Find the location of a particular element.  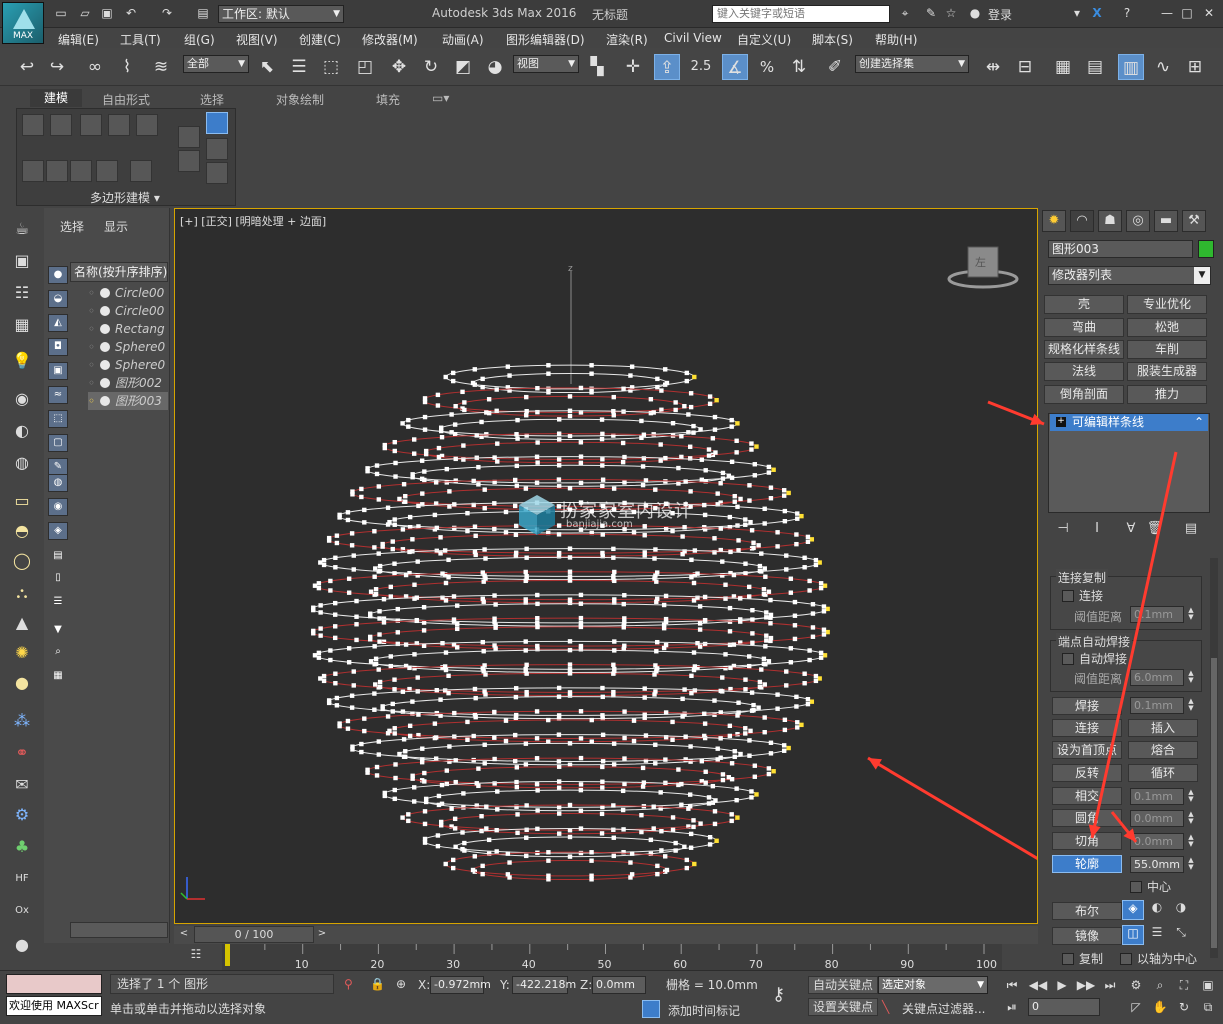

select-by-name-icon: ☰ is located at coordinates (299, 67).